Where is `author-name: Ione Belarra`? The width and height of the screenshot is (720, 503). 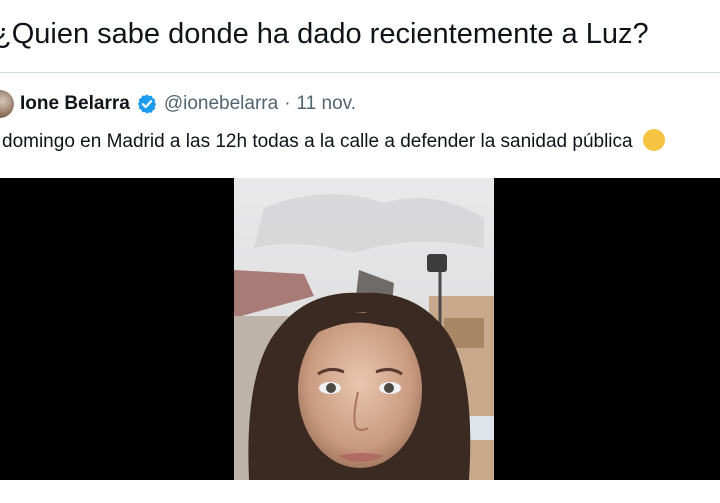 author-name: Ione Belarra is located at coordinates (75, 104).